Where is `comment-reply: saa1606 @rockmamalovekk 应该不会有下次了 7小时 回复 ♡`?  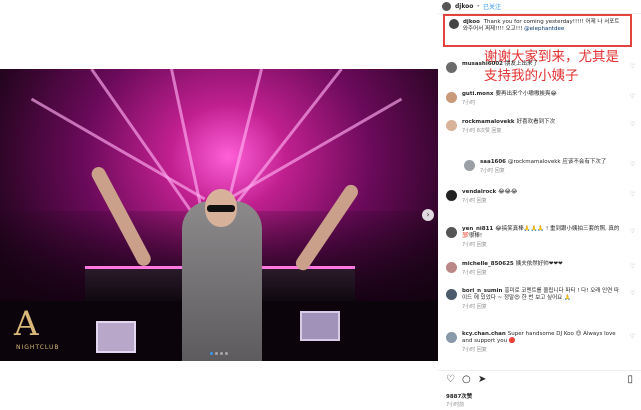 comment-reply: saa1606 @rockmamalovekk 应该不会有下次了 7小时 回复 ♡ is located at coordinates (539, 170).